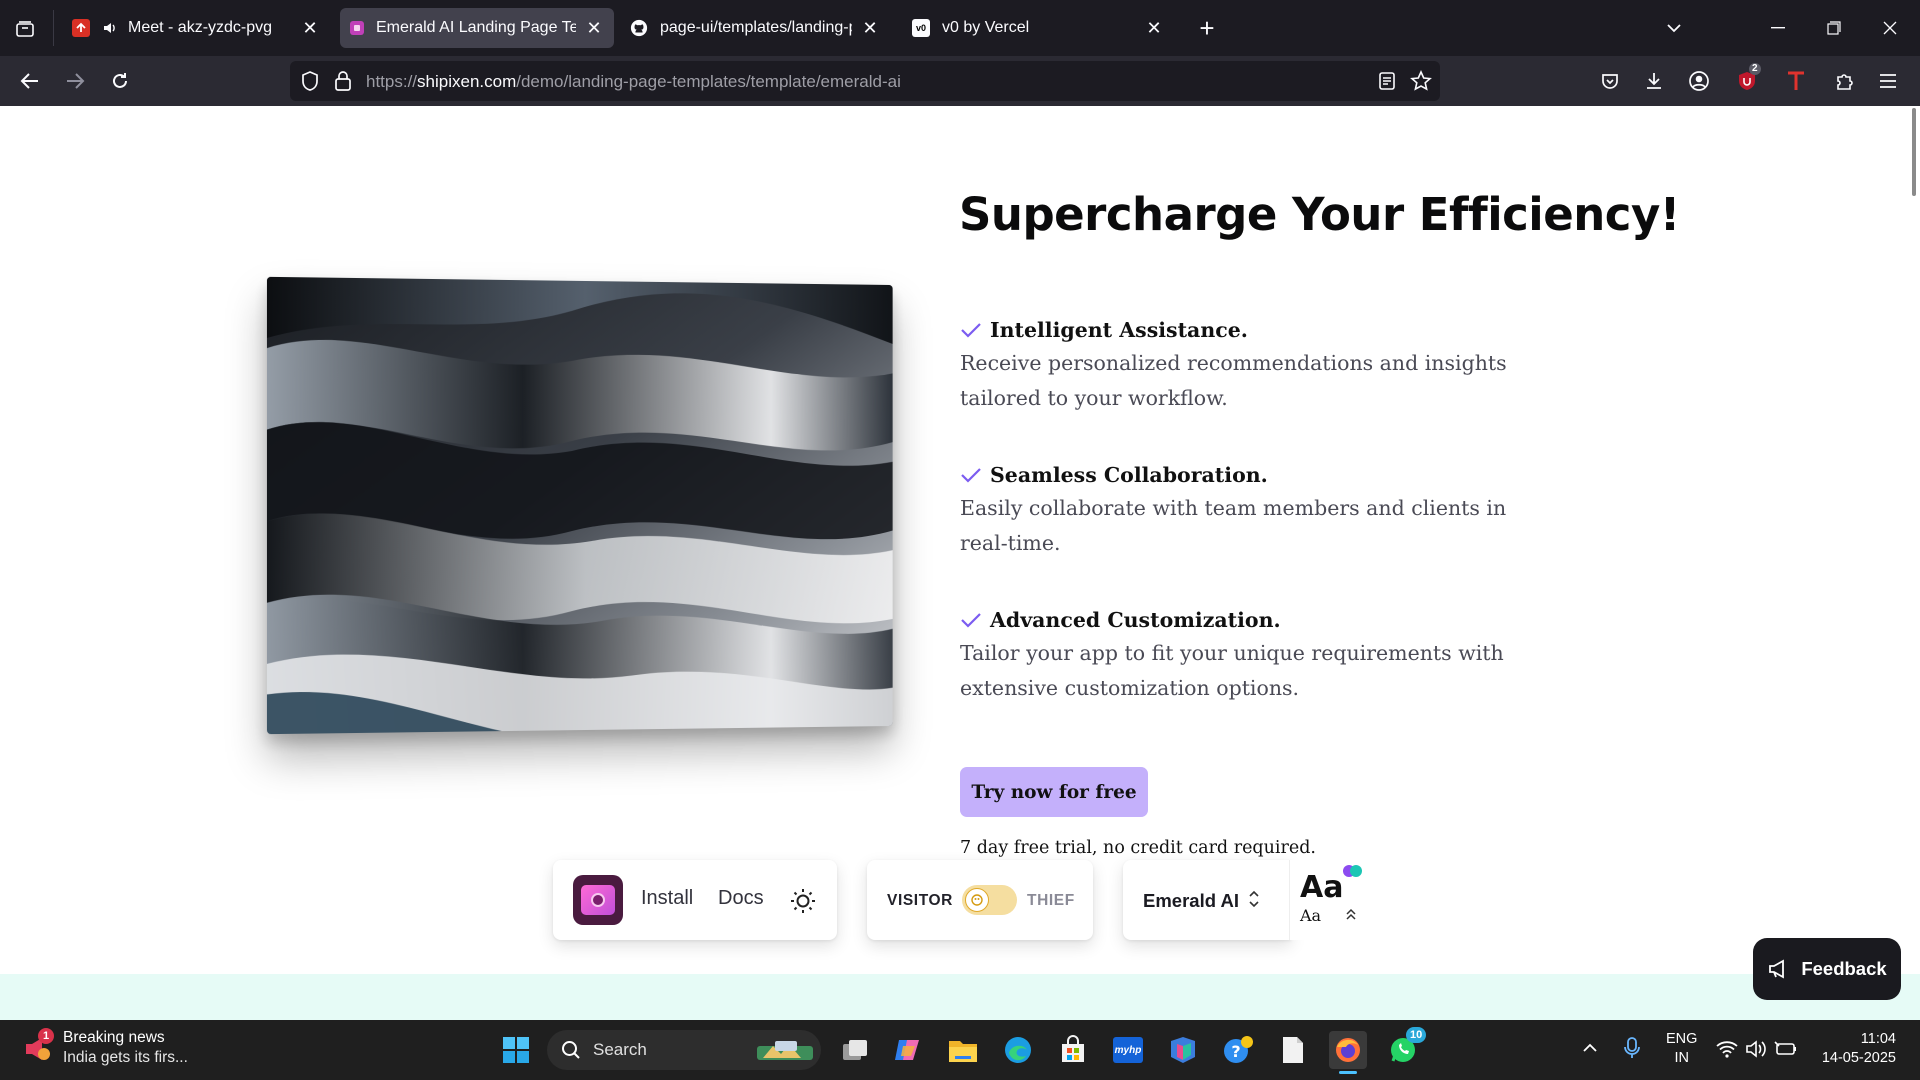 This screenshot has width=1920, height=1080. Describe the element at coordinates (1778, 28) in the screenshot. I see `minimize-icon` at that location.